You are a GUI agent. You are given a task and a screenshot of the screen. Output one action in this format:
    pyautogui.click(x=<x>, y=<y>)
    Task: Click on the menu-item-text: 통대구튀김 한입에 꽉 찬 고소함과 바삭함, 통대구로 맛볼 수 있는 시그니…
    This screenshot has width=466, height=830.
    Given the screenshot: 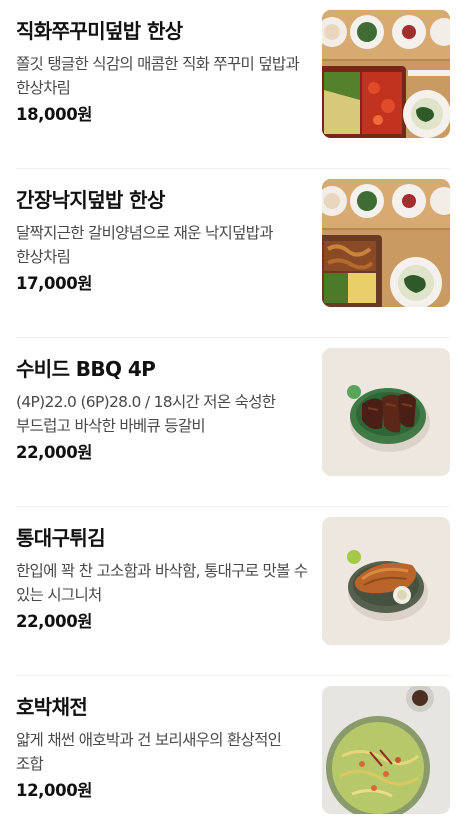 What is the action you would take?
    pyautogui.click(x=162, y=579)
    